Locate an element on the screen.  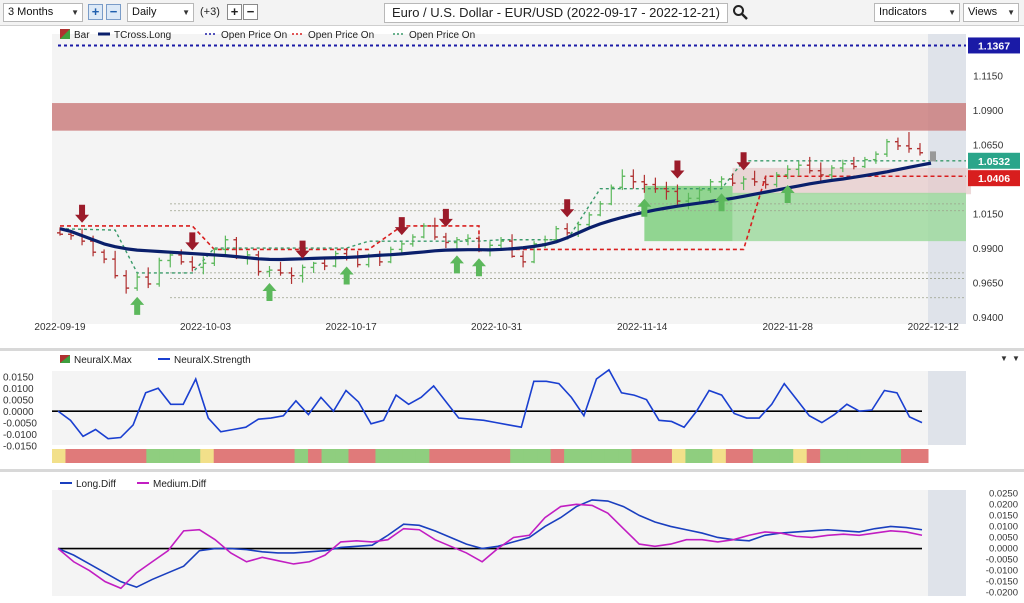
x-tick-label: 2022-11-14 is located at coordinates (642, 327).